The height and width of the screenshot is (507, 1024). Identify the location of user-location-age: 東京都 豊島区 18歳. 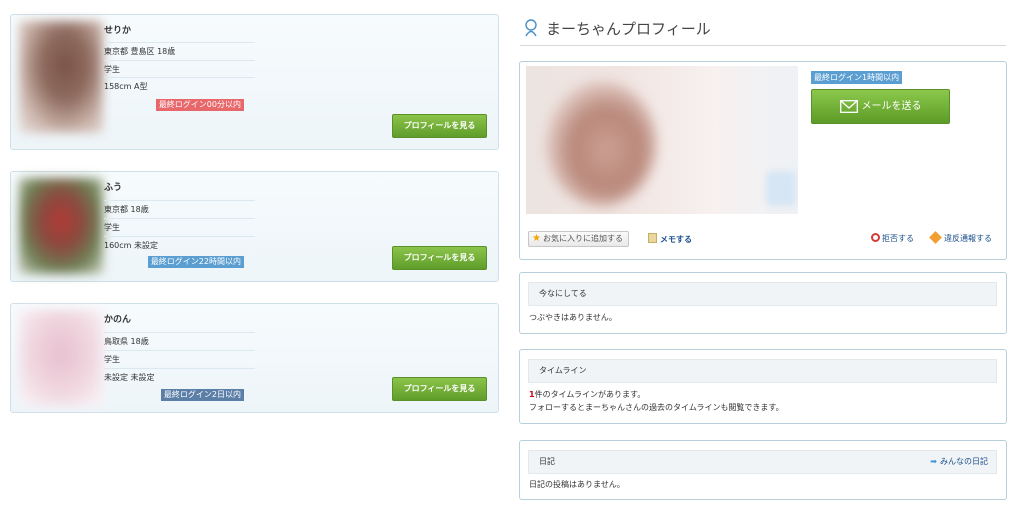
(179, 50).